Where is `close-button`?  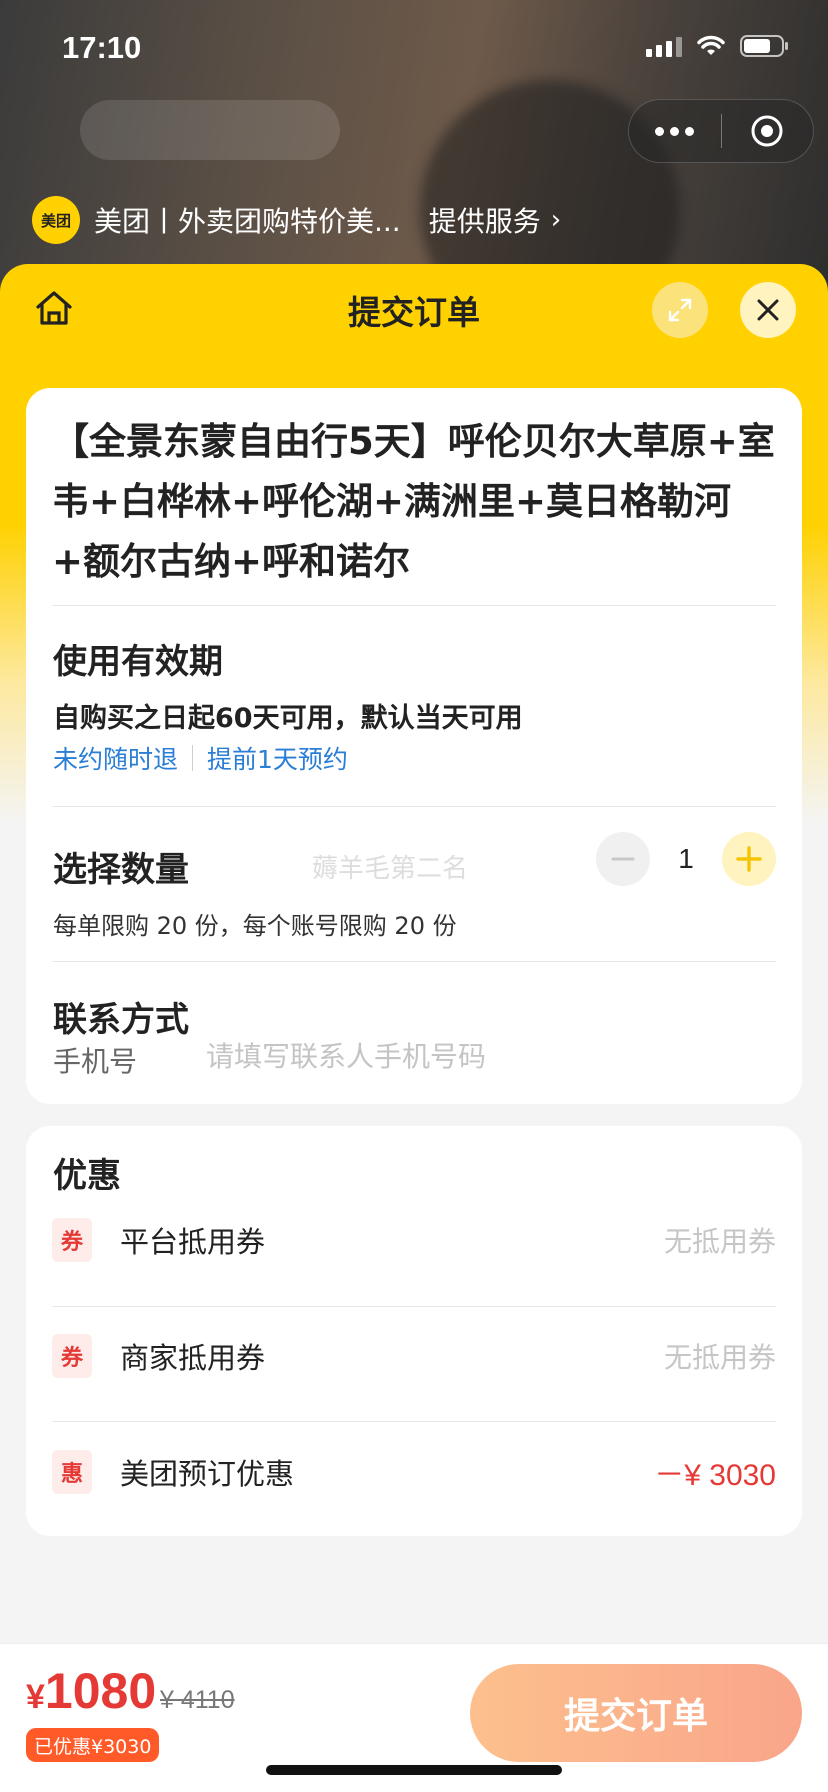 close-button is located at coordinates (768, 310).